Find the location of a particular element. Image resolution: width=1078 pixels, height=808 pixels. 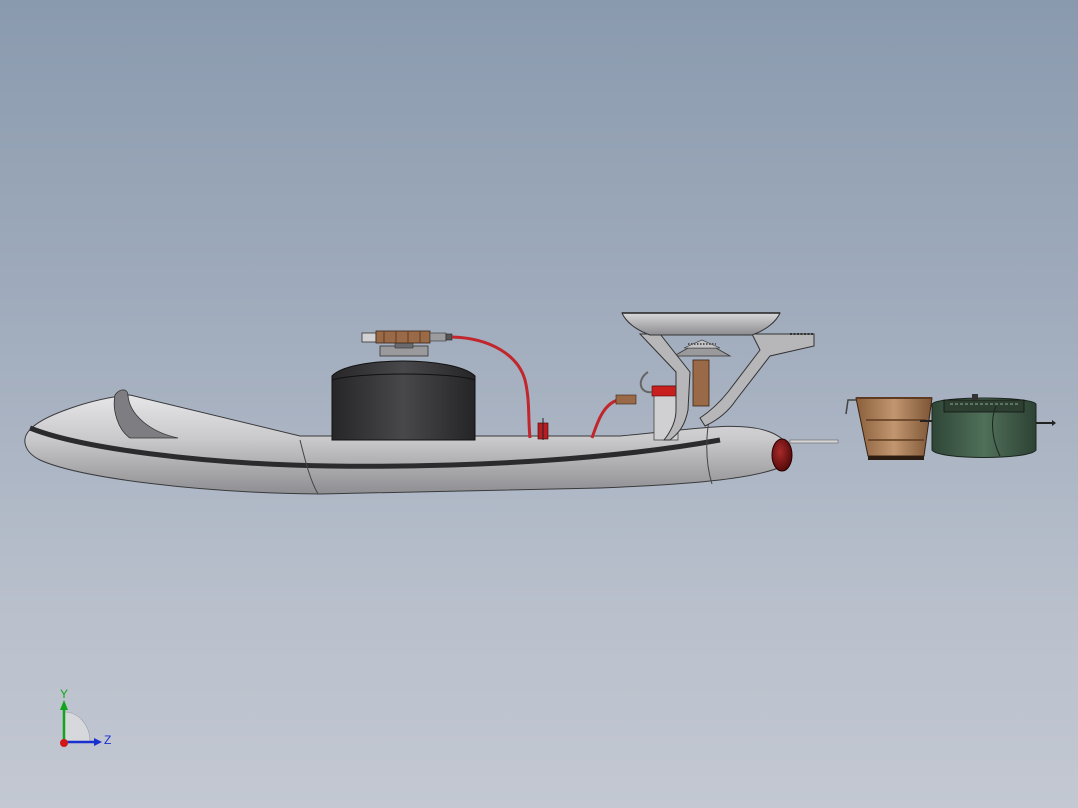

nose-cap is located at coordinates (805, 455).